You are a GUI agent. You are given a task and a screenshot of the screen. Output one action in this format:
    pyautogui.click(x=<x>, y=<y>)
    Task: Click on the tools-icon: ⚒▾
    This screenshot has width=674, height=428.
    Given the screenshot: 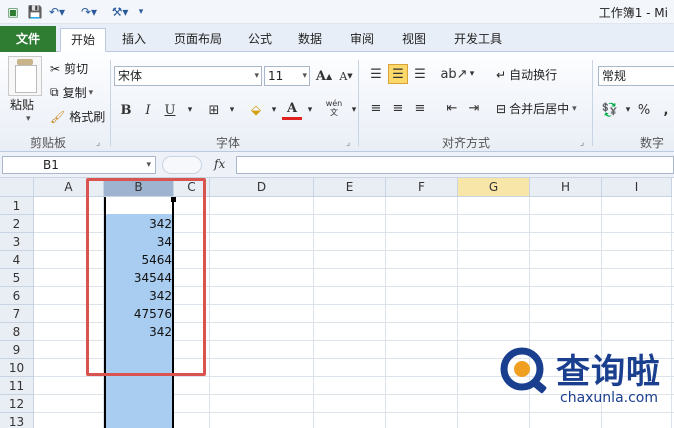 What is the action you would take?
    pyautogui.click(x=120, y=12)
    